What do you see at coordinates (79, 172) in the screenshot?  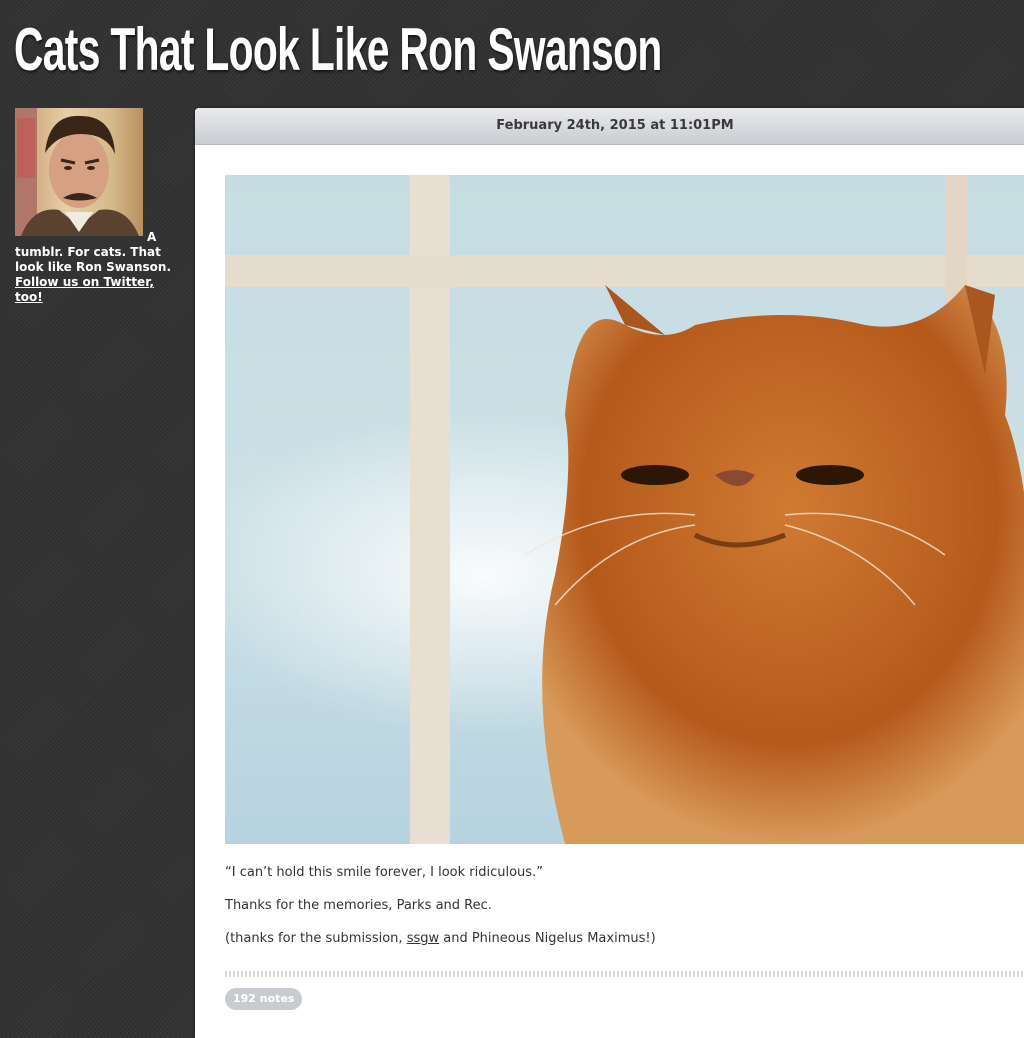 I see `avatar` at bounding box center [79, 172].